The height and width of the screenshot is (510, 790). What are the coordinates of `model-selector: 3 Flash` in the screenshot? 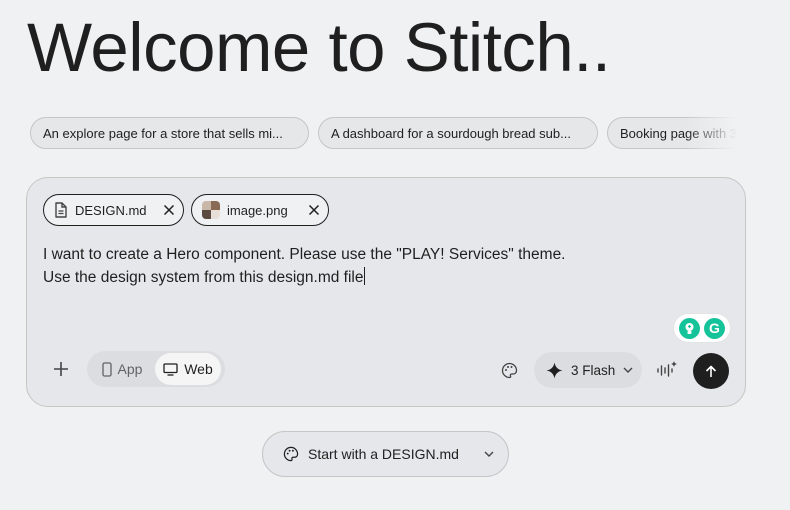 It's located at (588, 370).